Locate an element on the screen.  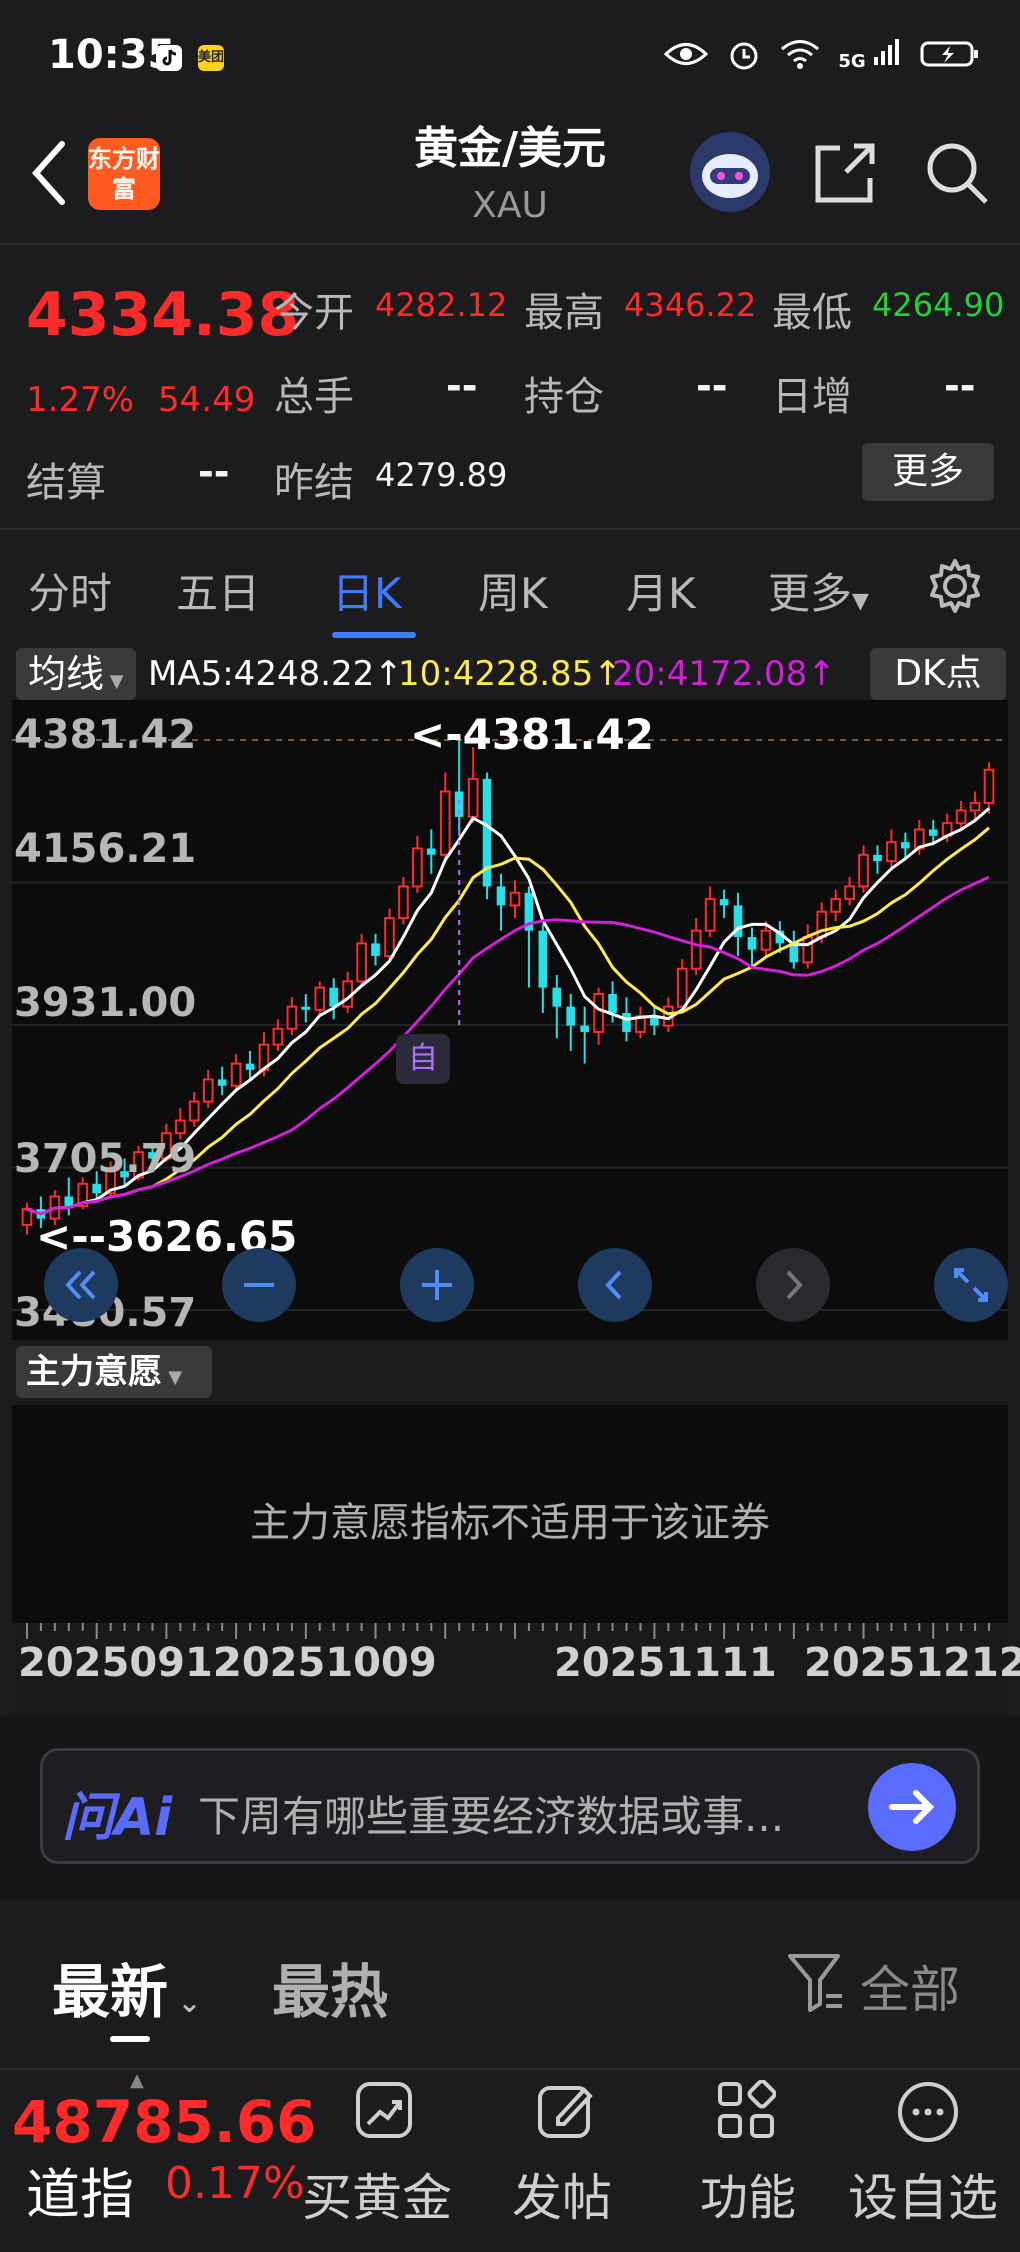
ma5-readout: MA5:4248.22↑ is located at coordinates (275, 674).